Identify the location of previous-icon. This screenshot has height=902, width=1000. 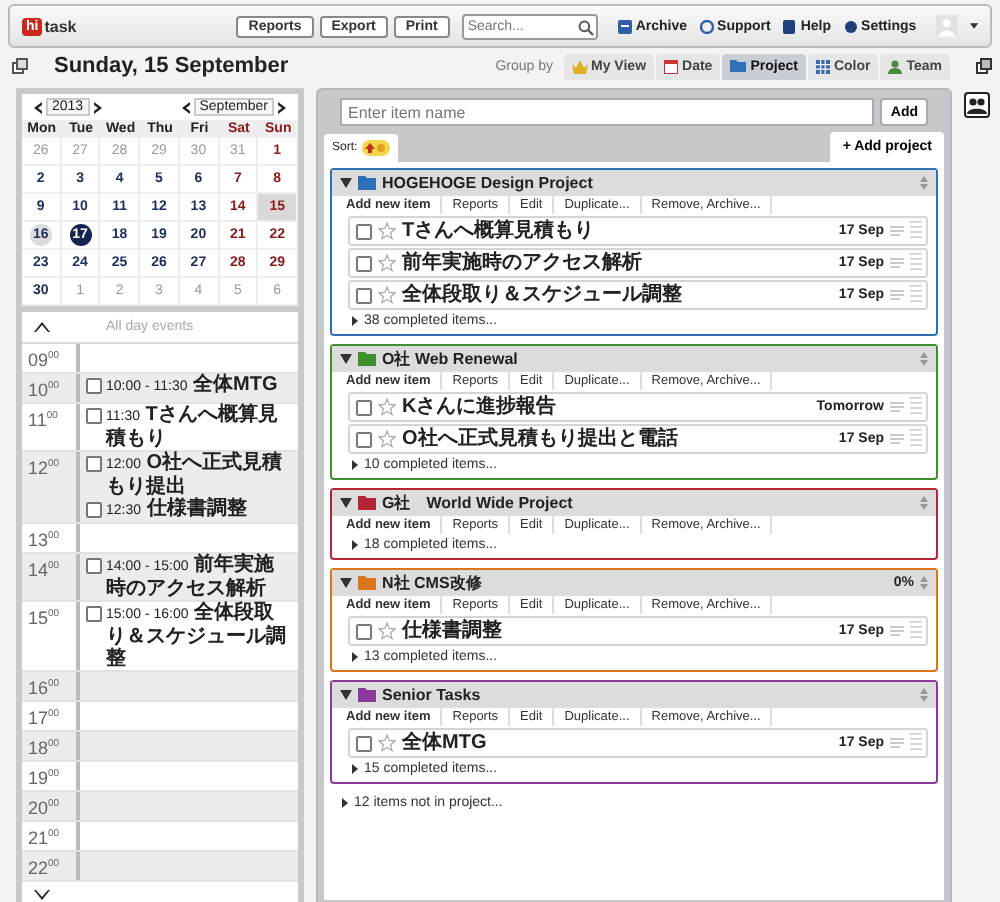
(38, 107).